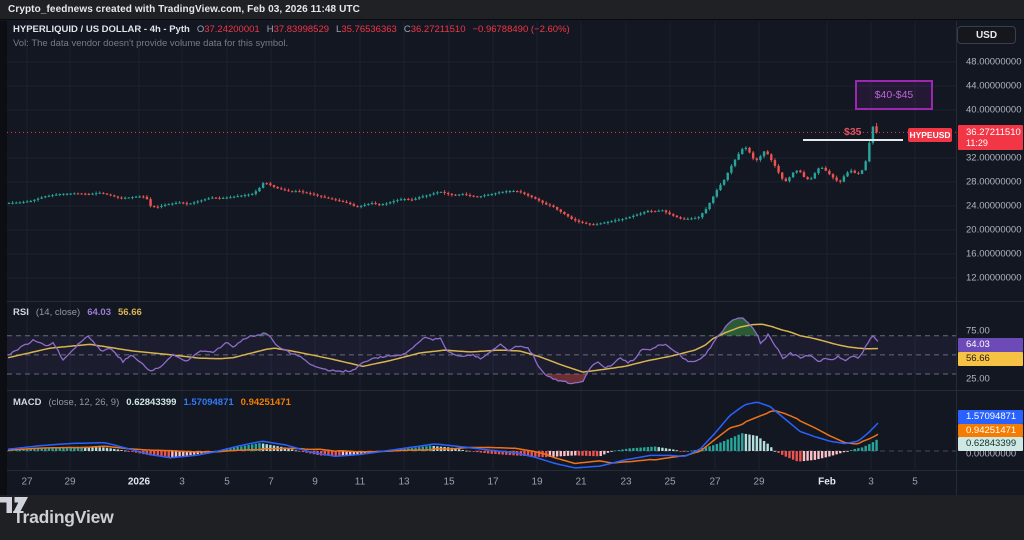 Image resolution: width=1024 pixels, height=540 pixels. Describe the element at coordinates (208, 402) in the screenshot. I see `macd-line-value: 1.57094871` at that location.